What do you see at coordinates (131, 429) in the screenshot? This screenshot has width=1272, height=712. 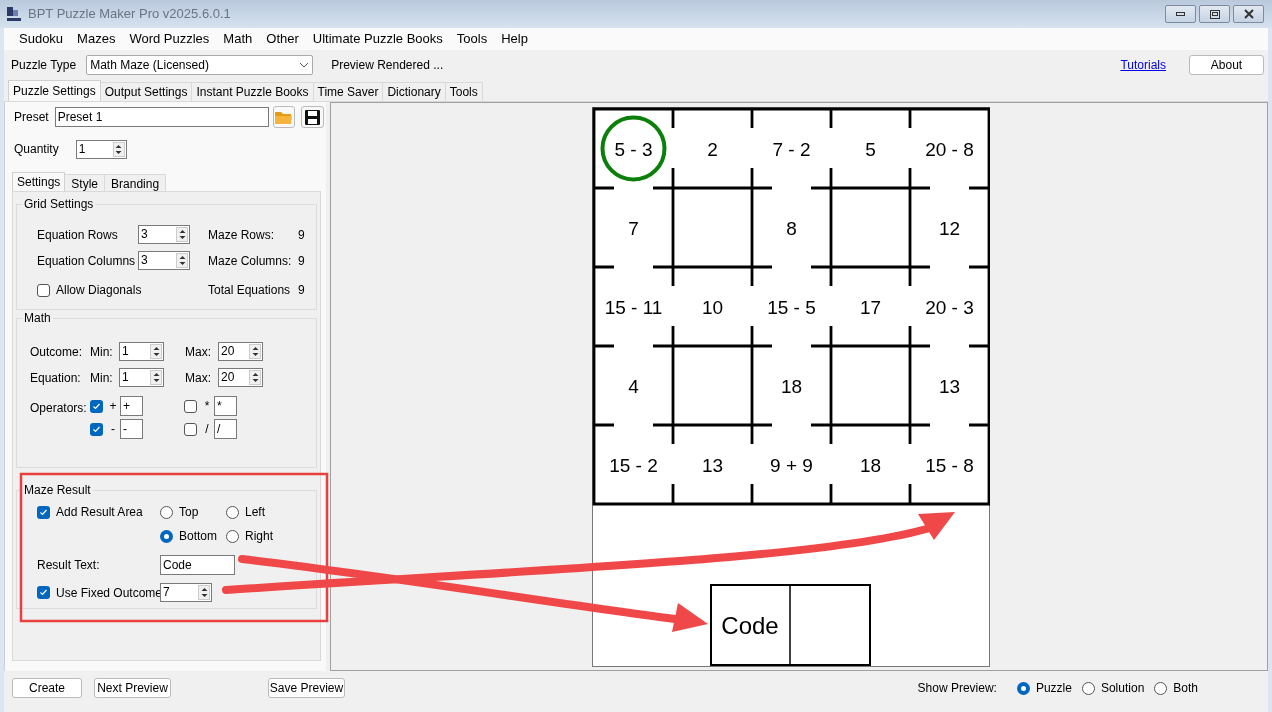 I see `operator-field: -` at bounding box center [131, 429].